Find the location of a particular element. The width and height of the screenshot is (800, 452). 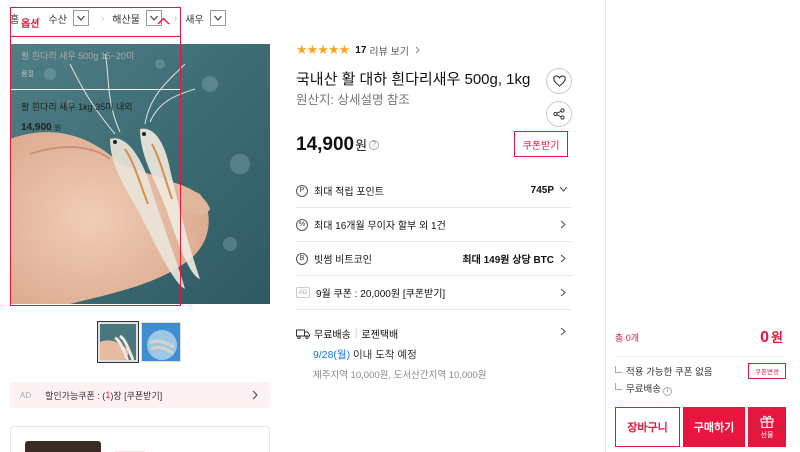

coupon-bar-suffix: )장 [쿠폰받기] is located at coordinates (136, 395).